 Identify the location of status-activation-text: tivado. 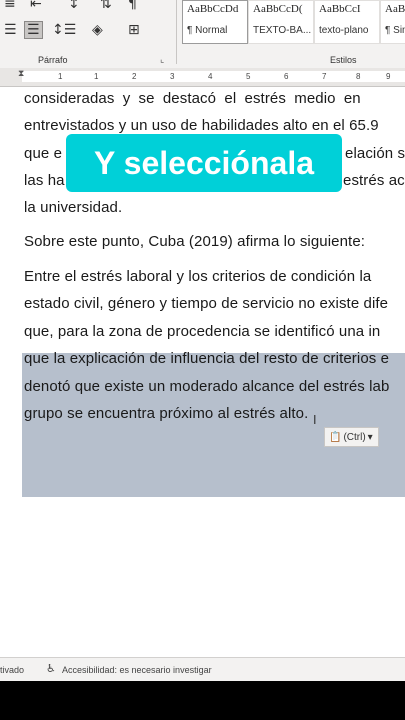
(12, 670).